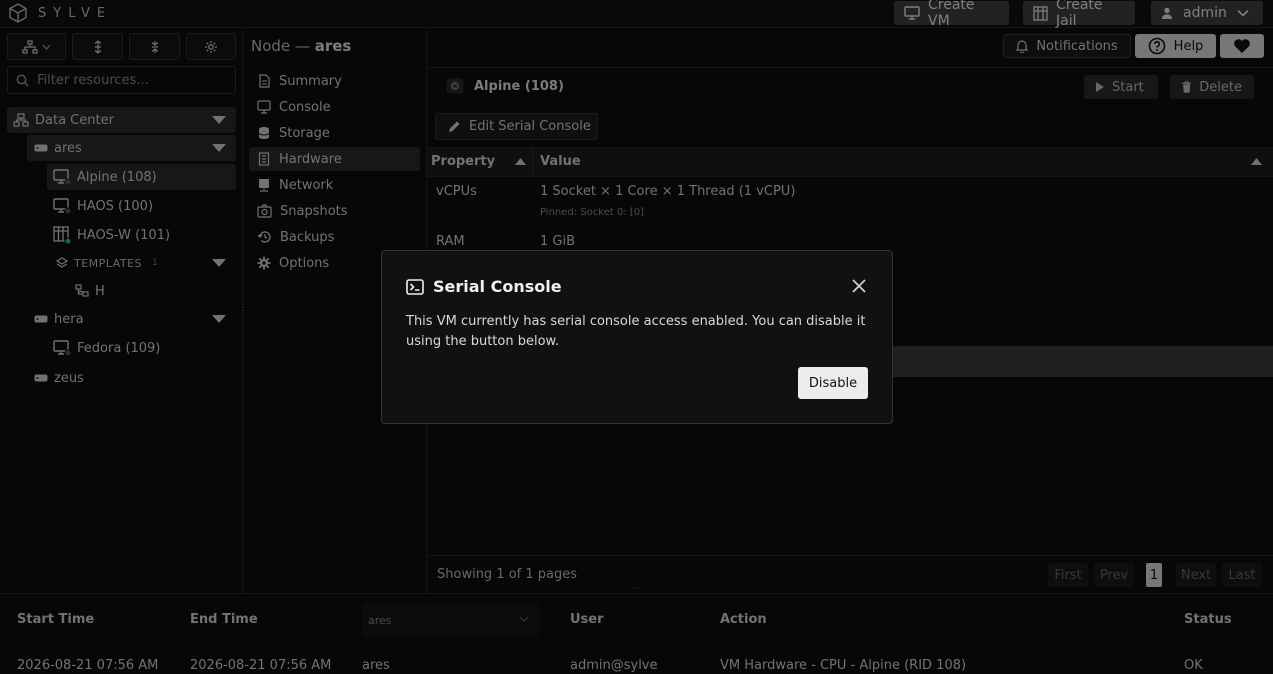  I want to click on dialog-title-label: Serial Console, so click(497, 286).